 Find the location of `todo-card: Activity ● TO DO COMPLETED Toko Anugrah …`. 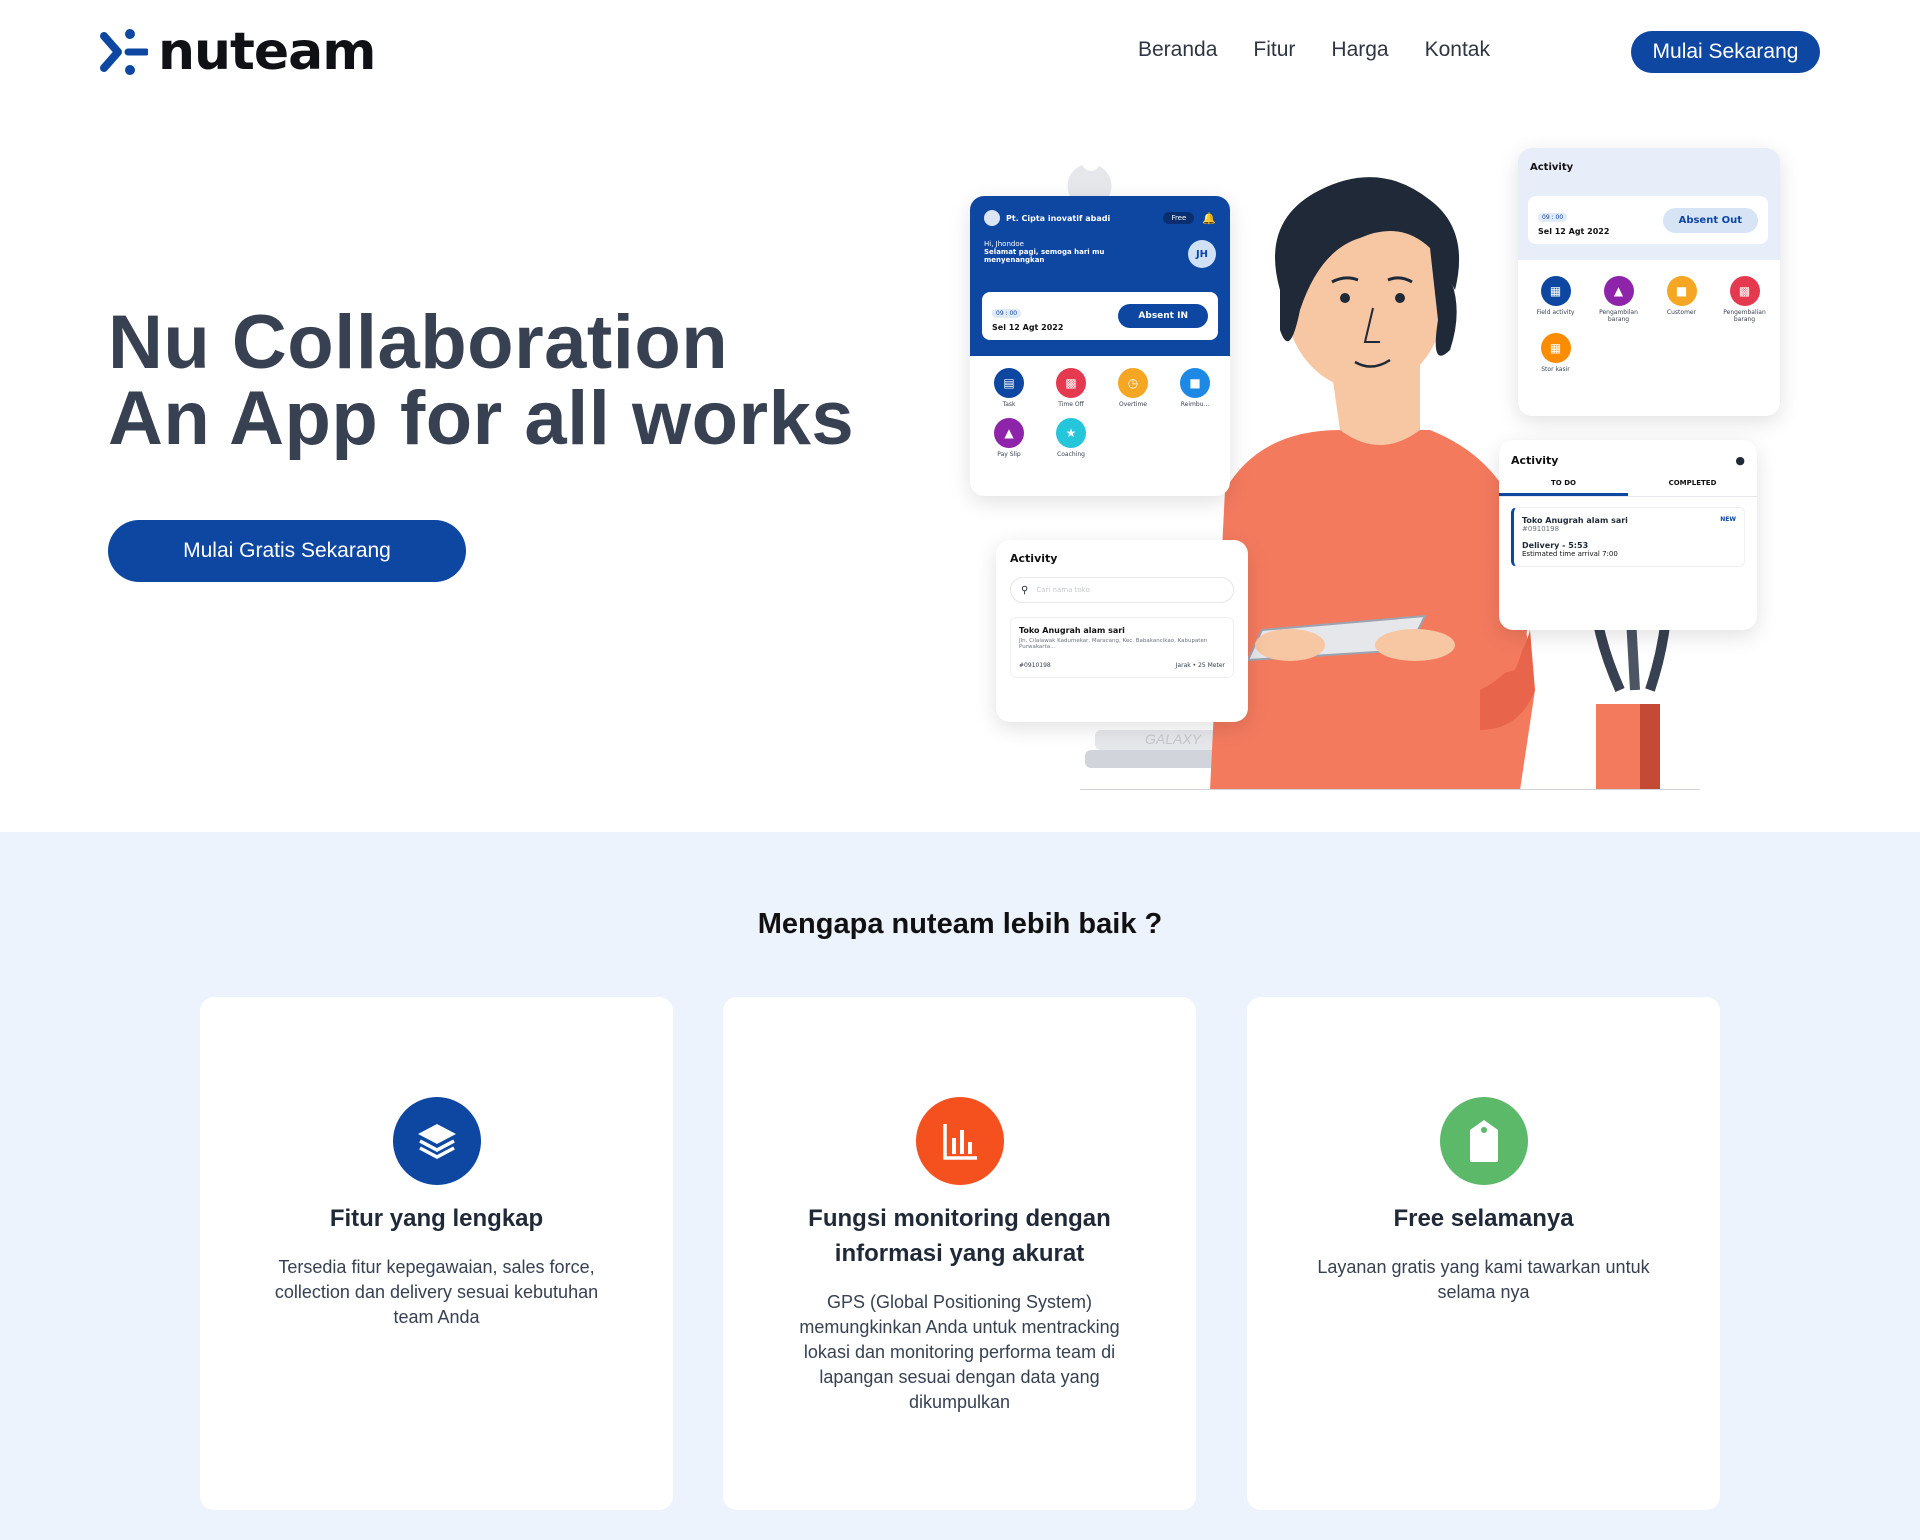

todo-card: Activity ● TO DO COMPLETED Toko Anugrah … is located at coordinates (1628, 535).